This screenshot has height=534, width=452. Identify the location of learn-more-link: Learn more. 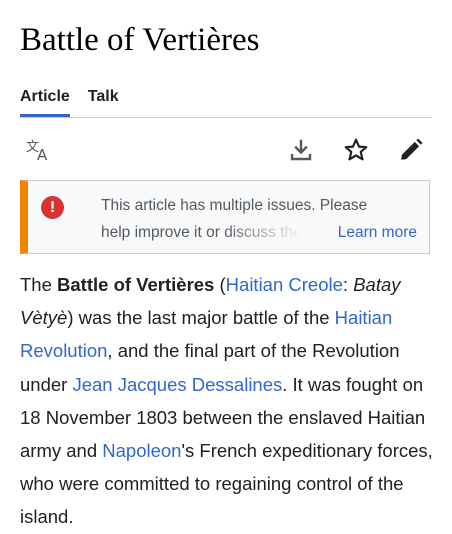
(375, 232).